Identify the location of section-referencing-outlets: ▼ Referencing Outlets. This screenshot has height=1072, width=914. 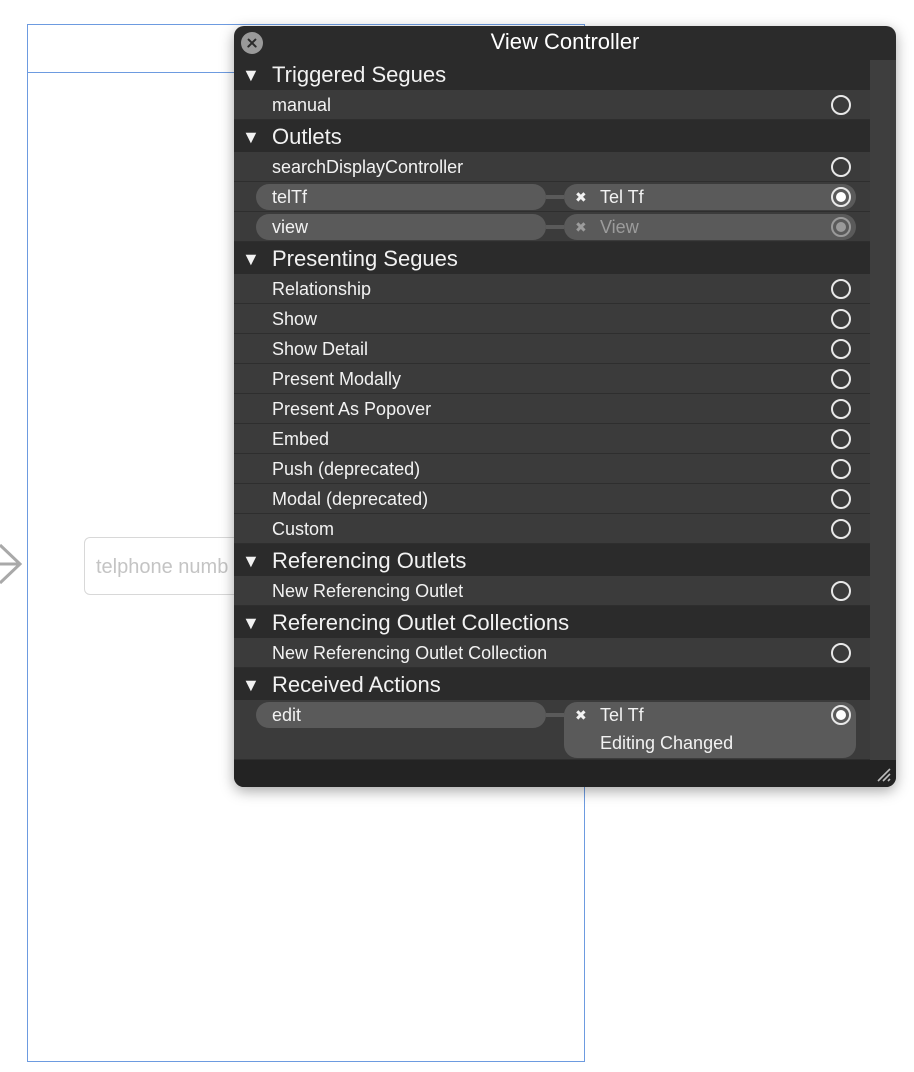
(552, 561).